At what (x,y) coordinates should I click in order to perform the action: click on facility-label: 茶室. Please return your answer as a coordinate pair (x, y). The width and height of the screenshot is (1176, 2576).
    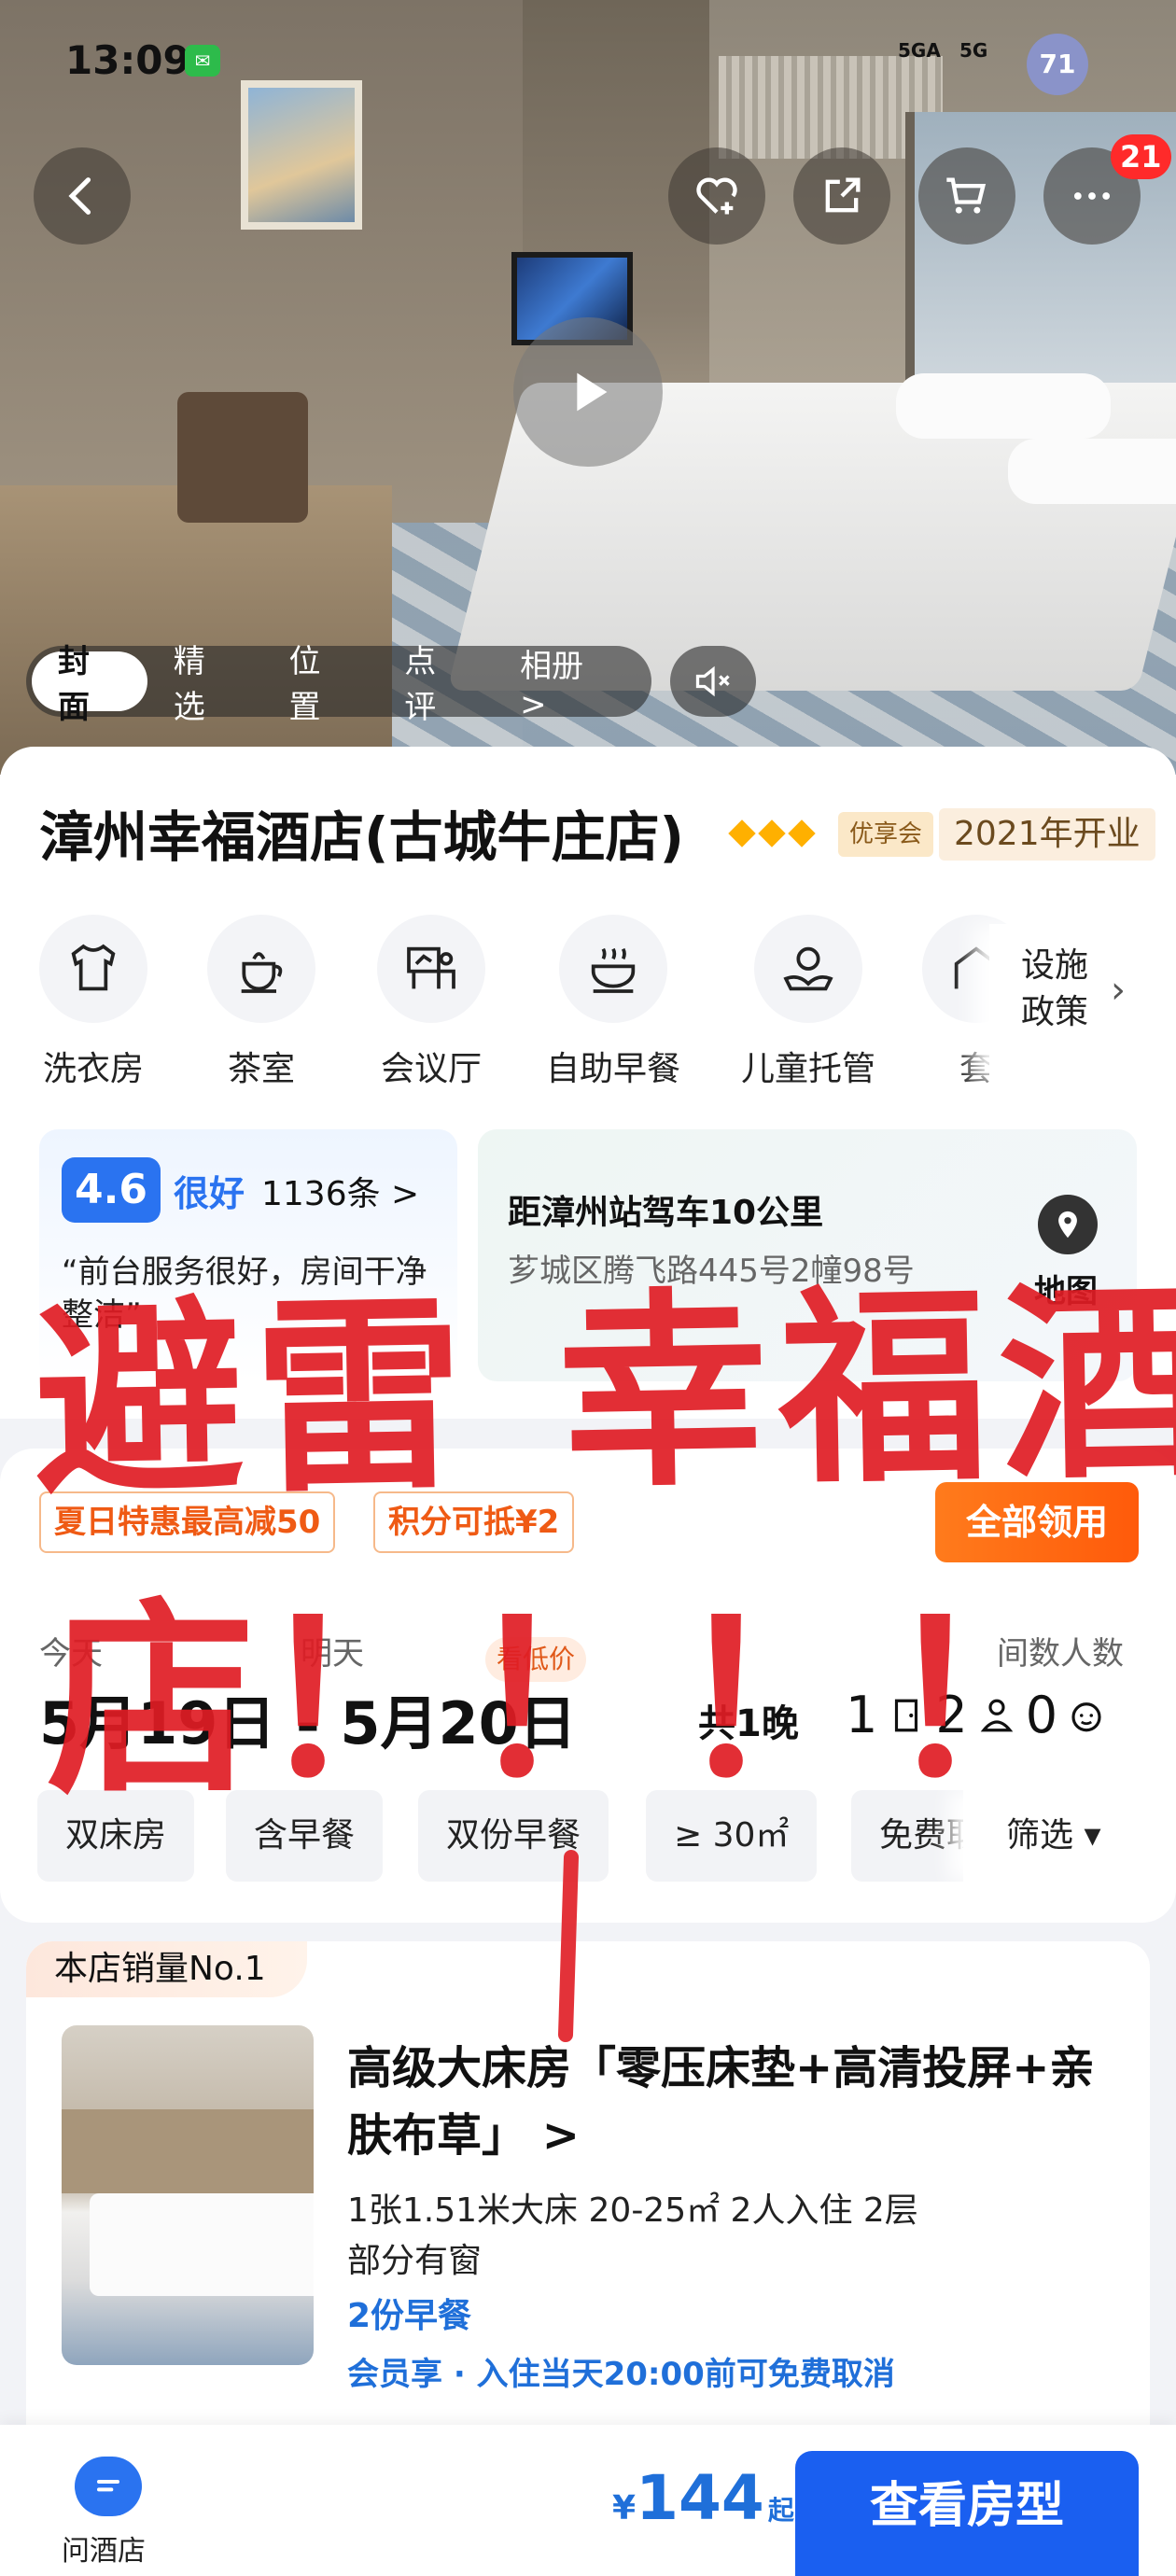
    Looking at the image, I should click on (261, 1069).